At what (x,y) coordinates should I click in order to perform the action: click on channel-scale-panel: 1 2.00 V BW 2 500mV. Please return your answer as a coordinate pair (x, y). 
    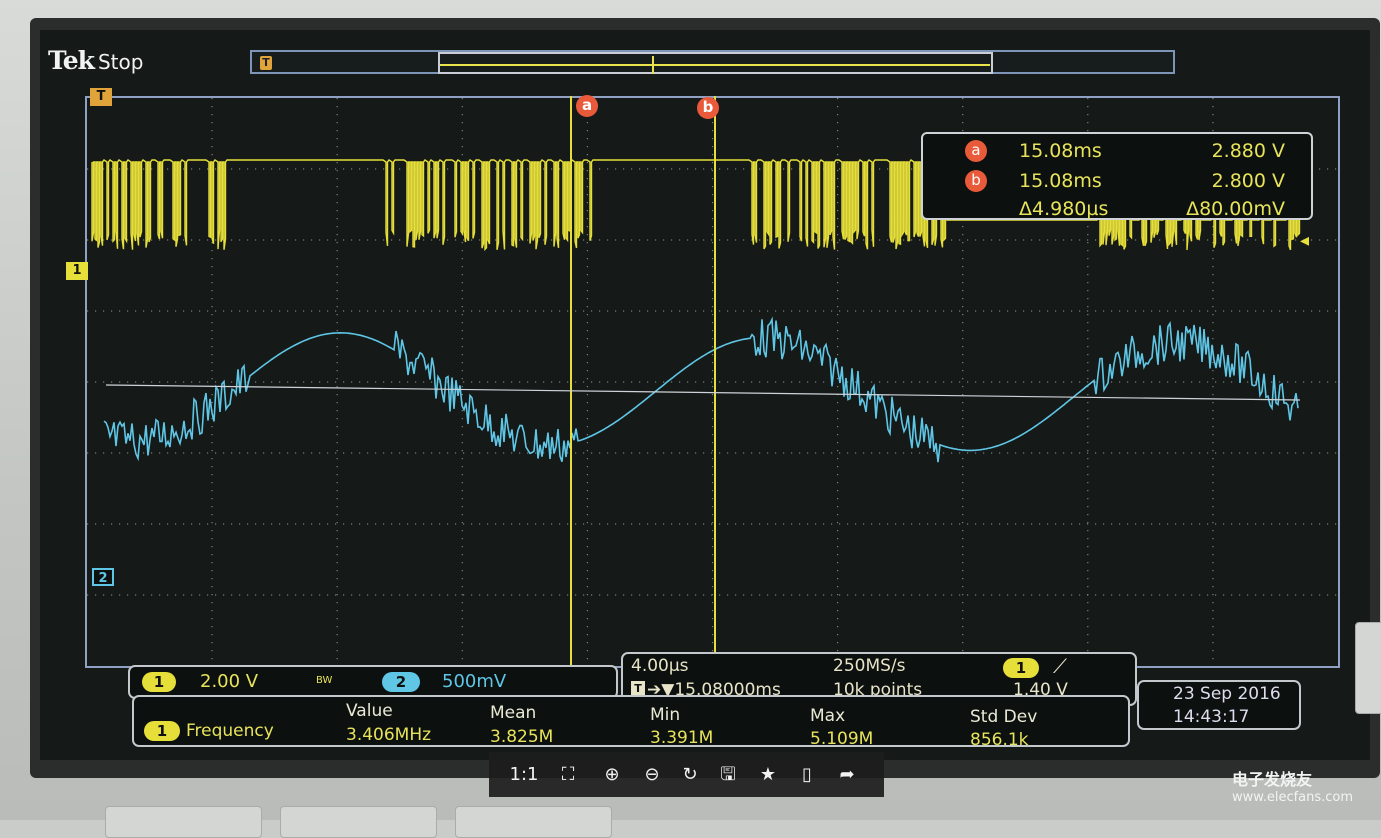
    Looking at the image, I should click on (373, 682).